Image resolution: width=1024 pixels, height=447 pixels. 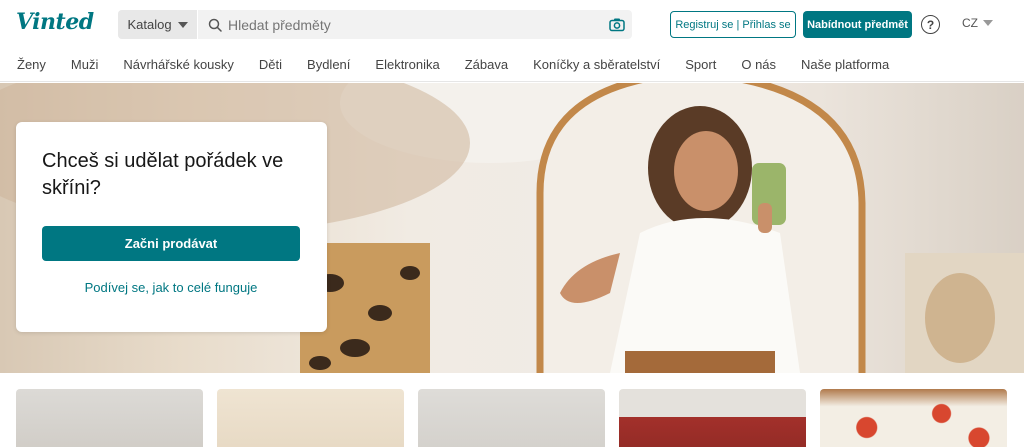 I want to click on register-login-button: Registruj se | Přihlas se, so click(x=733, y=24).